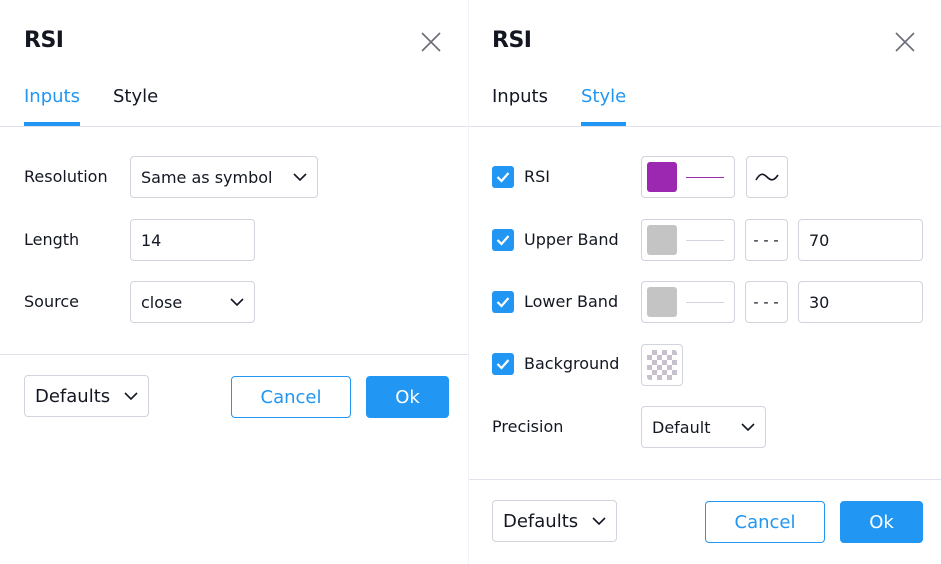 Image resolution: width=941 pixels, height=564 pixels. Describe the element at coordinates (52, 239) in the screenshot. I see `length-label: Length` at that location.